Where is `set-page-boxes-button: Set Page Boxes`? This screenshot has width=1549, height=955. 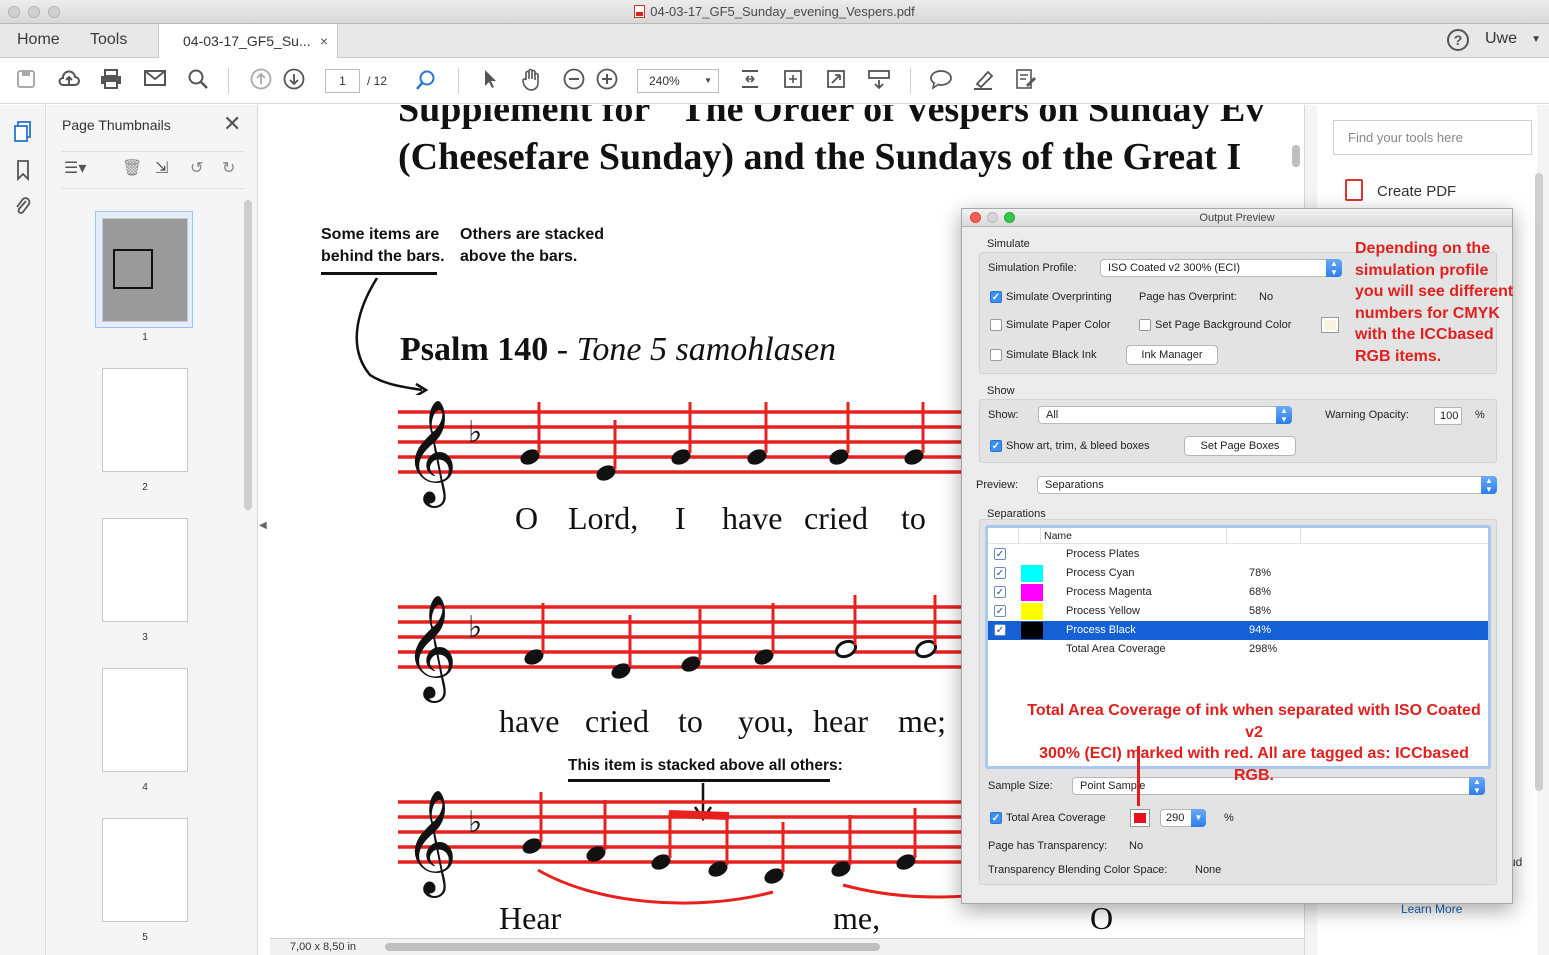 set-page-boxes-button: Set Page Boxes is located at coordinates (1240, 446).